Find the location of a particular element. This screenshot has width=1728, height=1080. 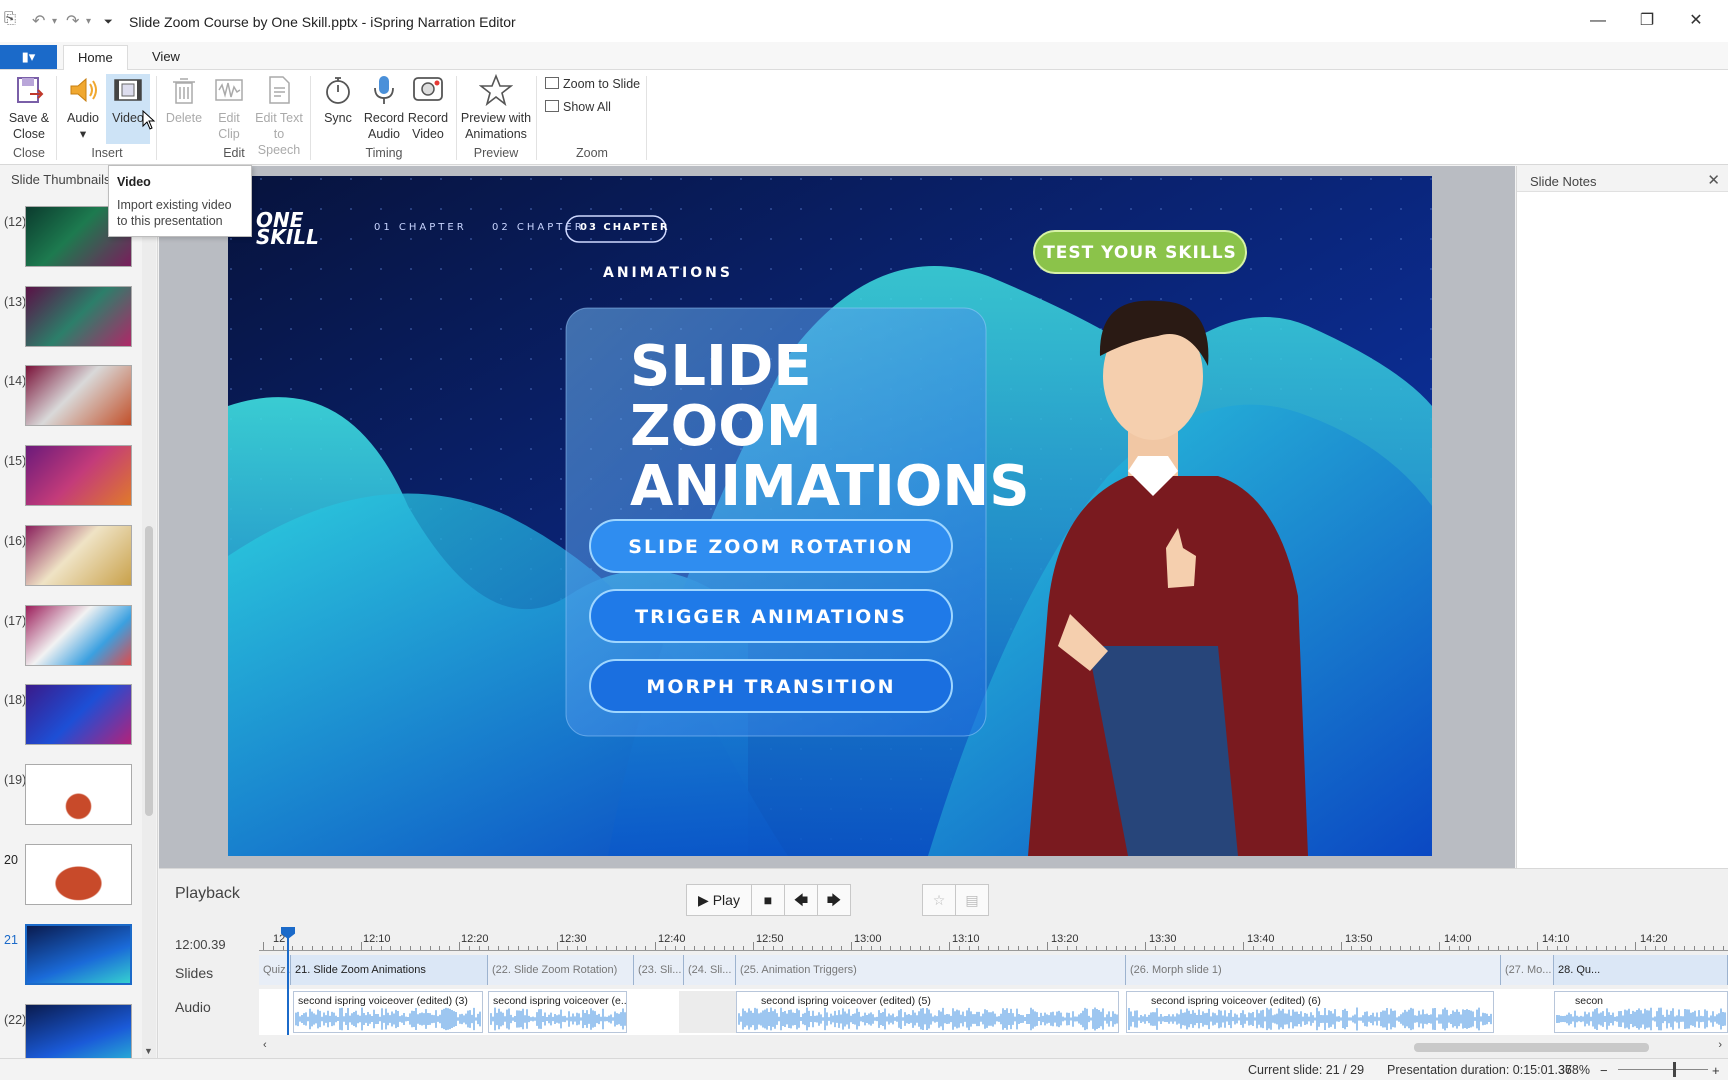

audio-dropdown-icon: ▾ is located at coordinates (83, 134).